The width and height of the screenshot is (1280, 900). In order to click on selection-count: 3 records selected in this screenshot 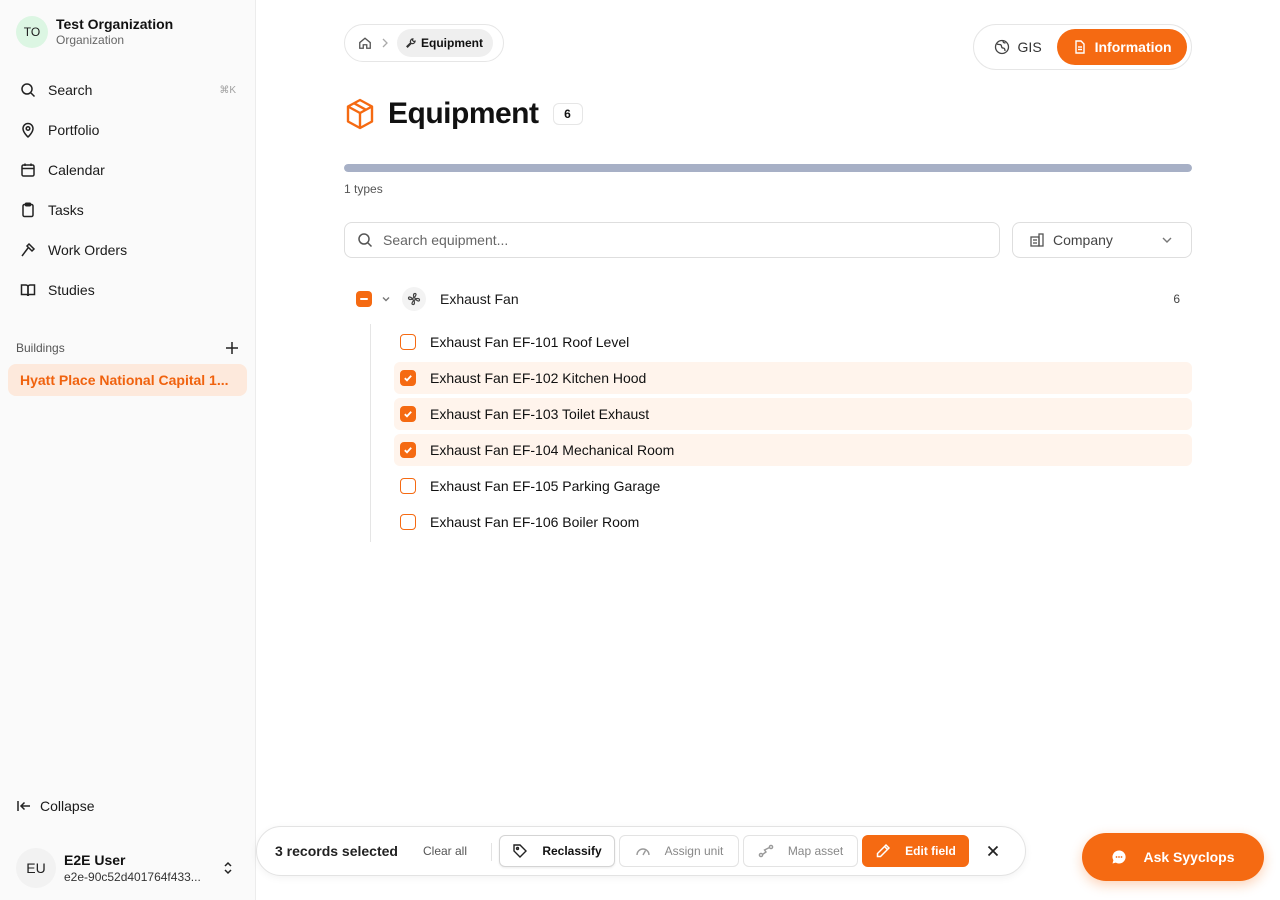, I will do `click(336, 851)`.